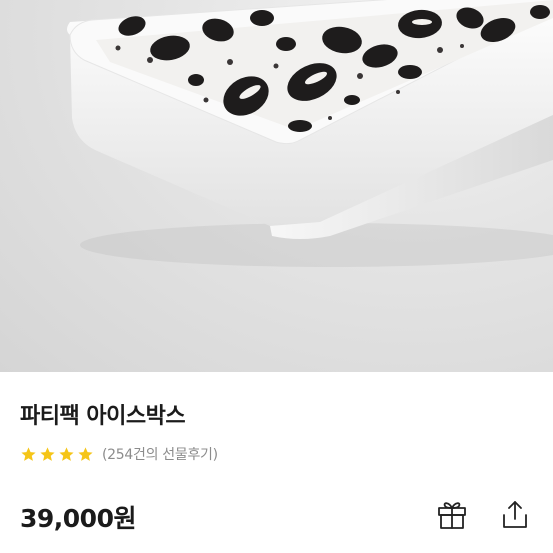 This screenshot has height=553, width=553. Describe the element at coordinates (103, 416) in the screenshot. I see `product-title: 파티팩 아이스박스` at that location.